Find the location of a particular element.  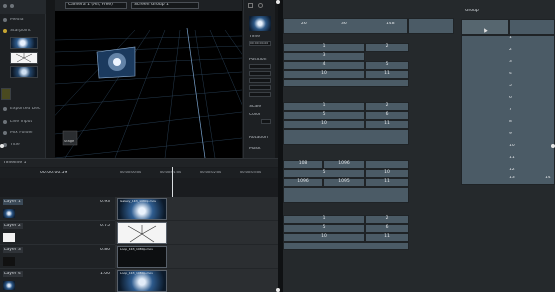

chevron-right-icon is located at coordinates (5, 122).